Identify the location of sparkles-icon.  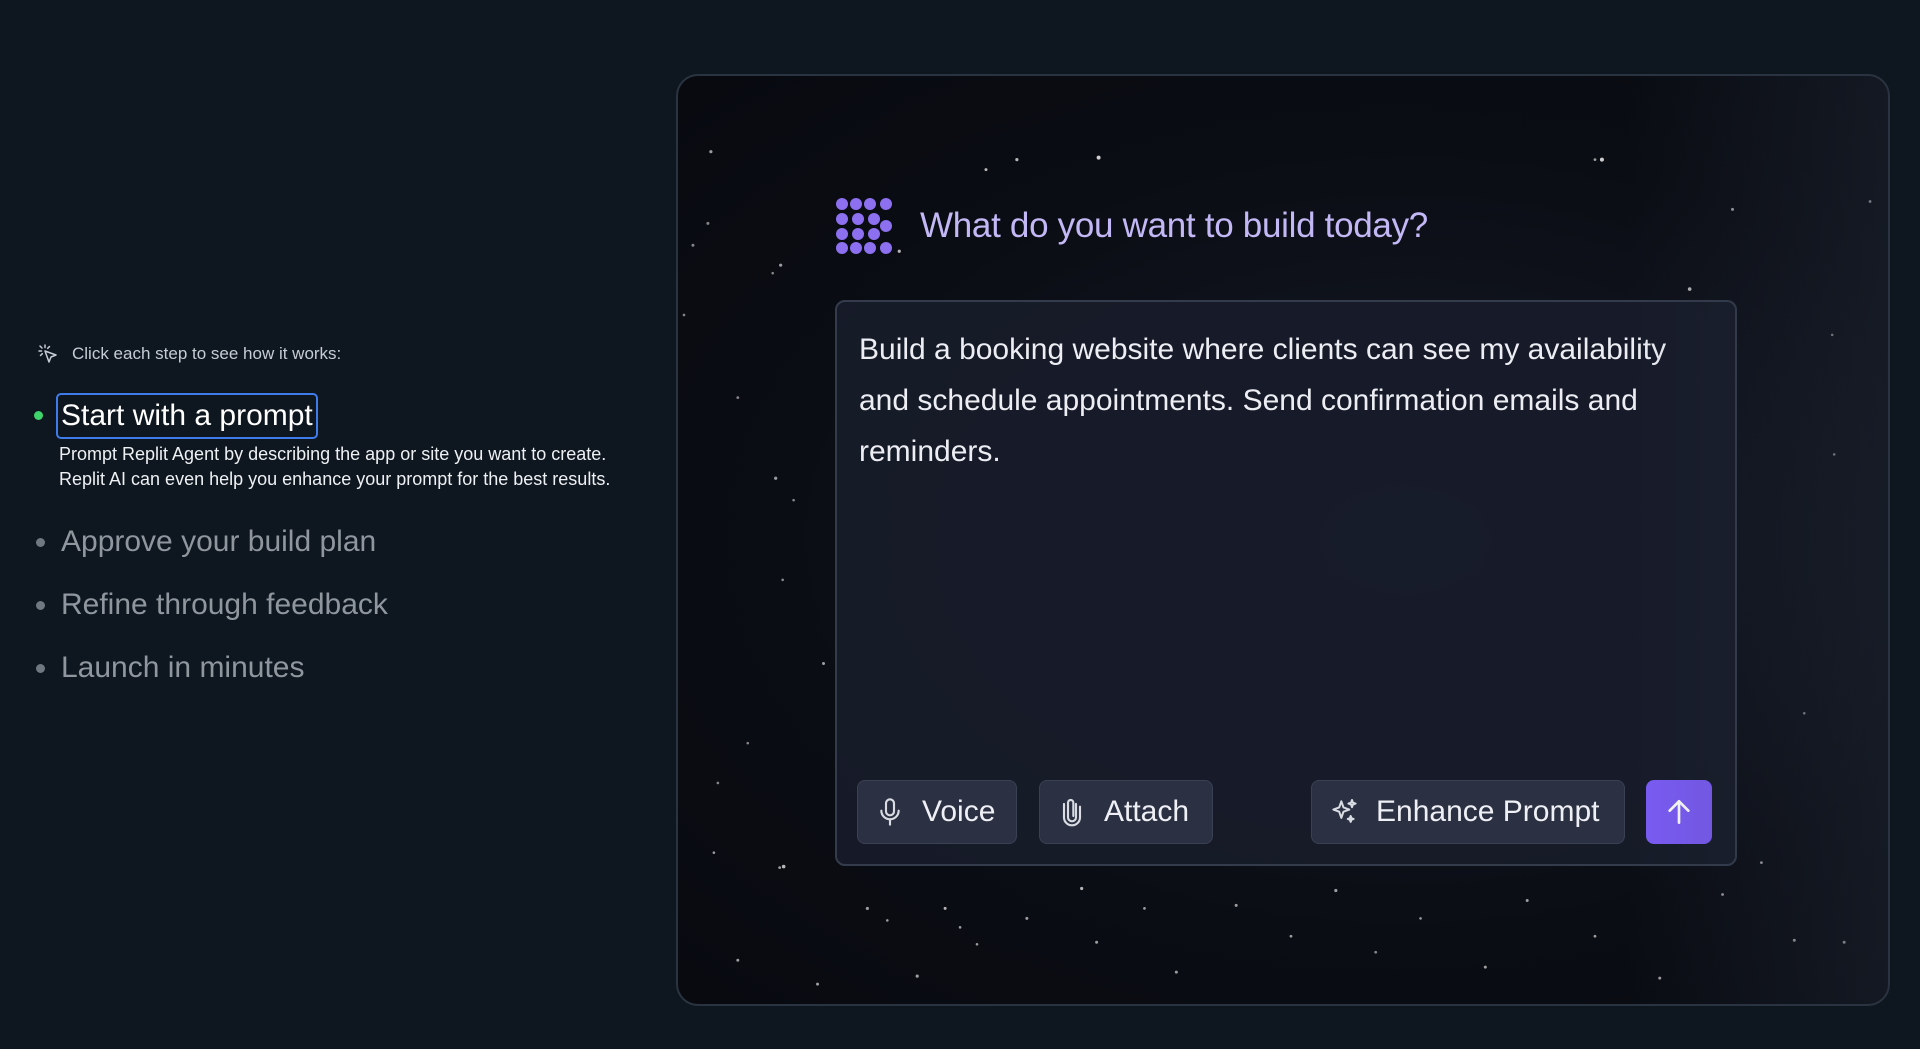
(1344, 811).